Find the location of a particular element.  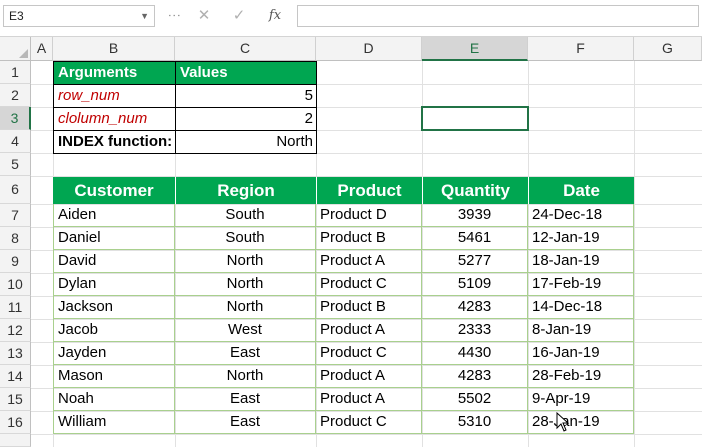

cell-customer: Jackson is located at coordinates (114, 307).